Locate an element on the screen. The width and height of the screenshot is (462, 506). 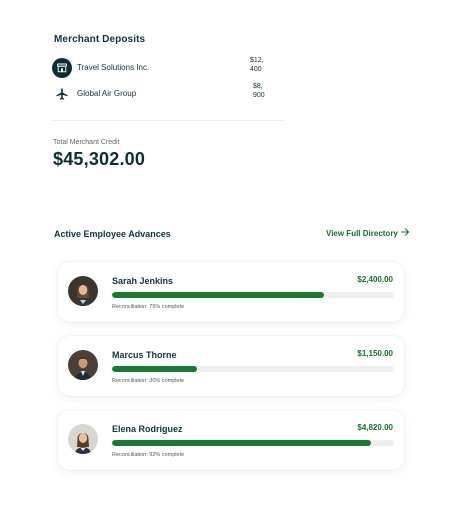
merchant-name: Global Air Group is located at coordinates (107, 93).